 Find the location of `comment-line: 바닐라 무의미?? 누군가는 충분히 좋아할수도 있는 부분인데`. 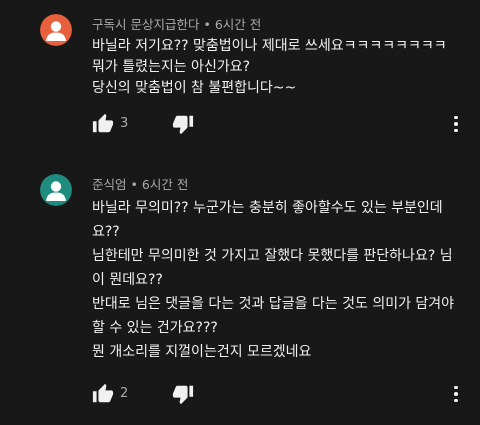

comment-line: 바닐라 무의미?? 누군가는 충분히 좋아할수도 있는 부분인데 is located at coordinates (267, 208).